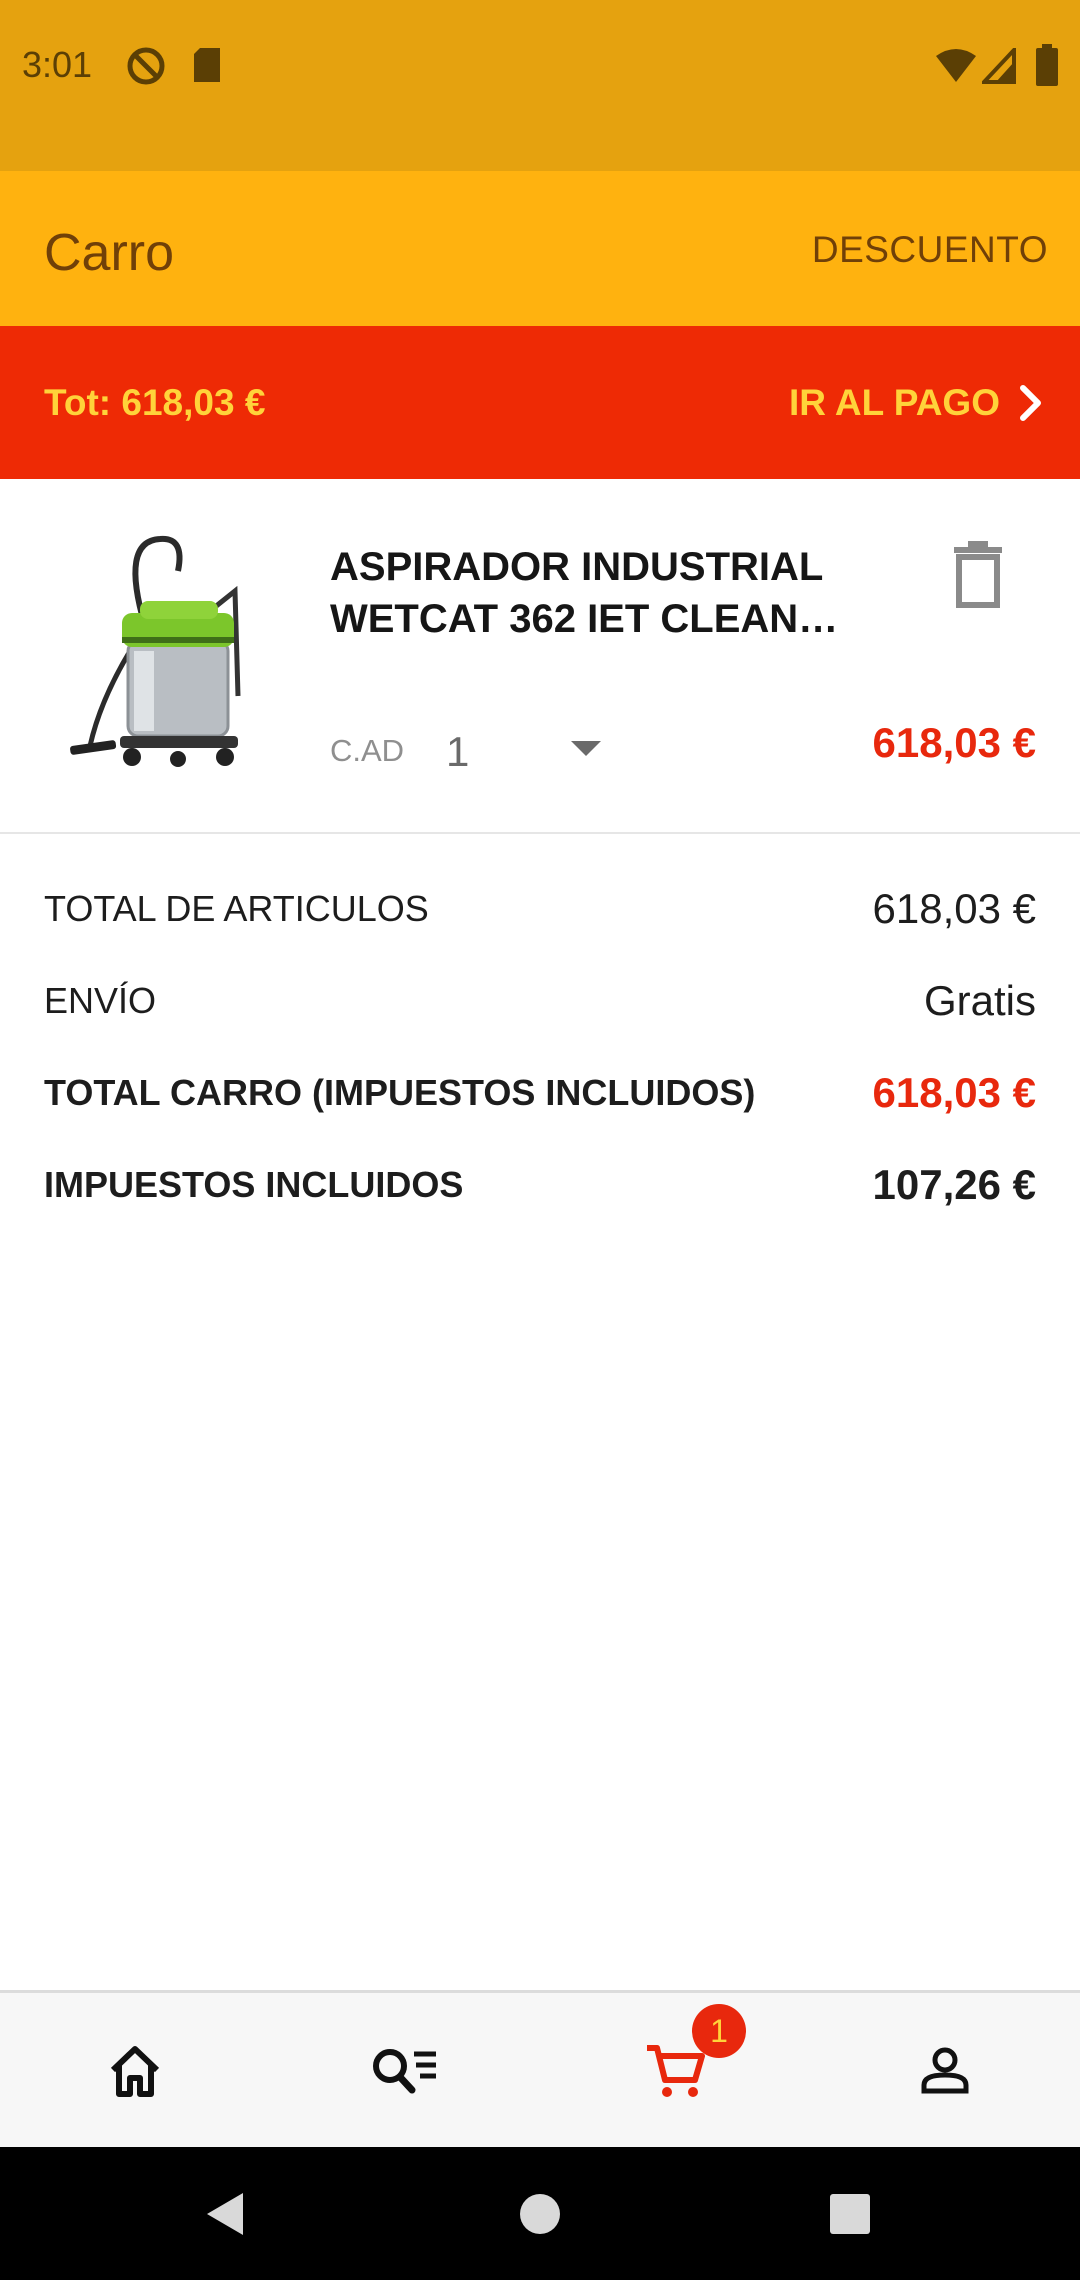 The image size is (1080, 2280). I want to click on home-circle-icon, so click(540, 2213).